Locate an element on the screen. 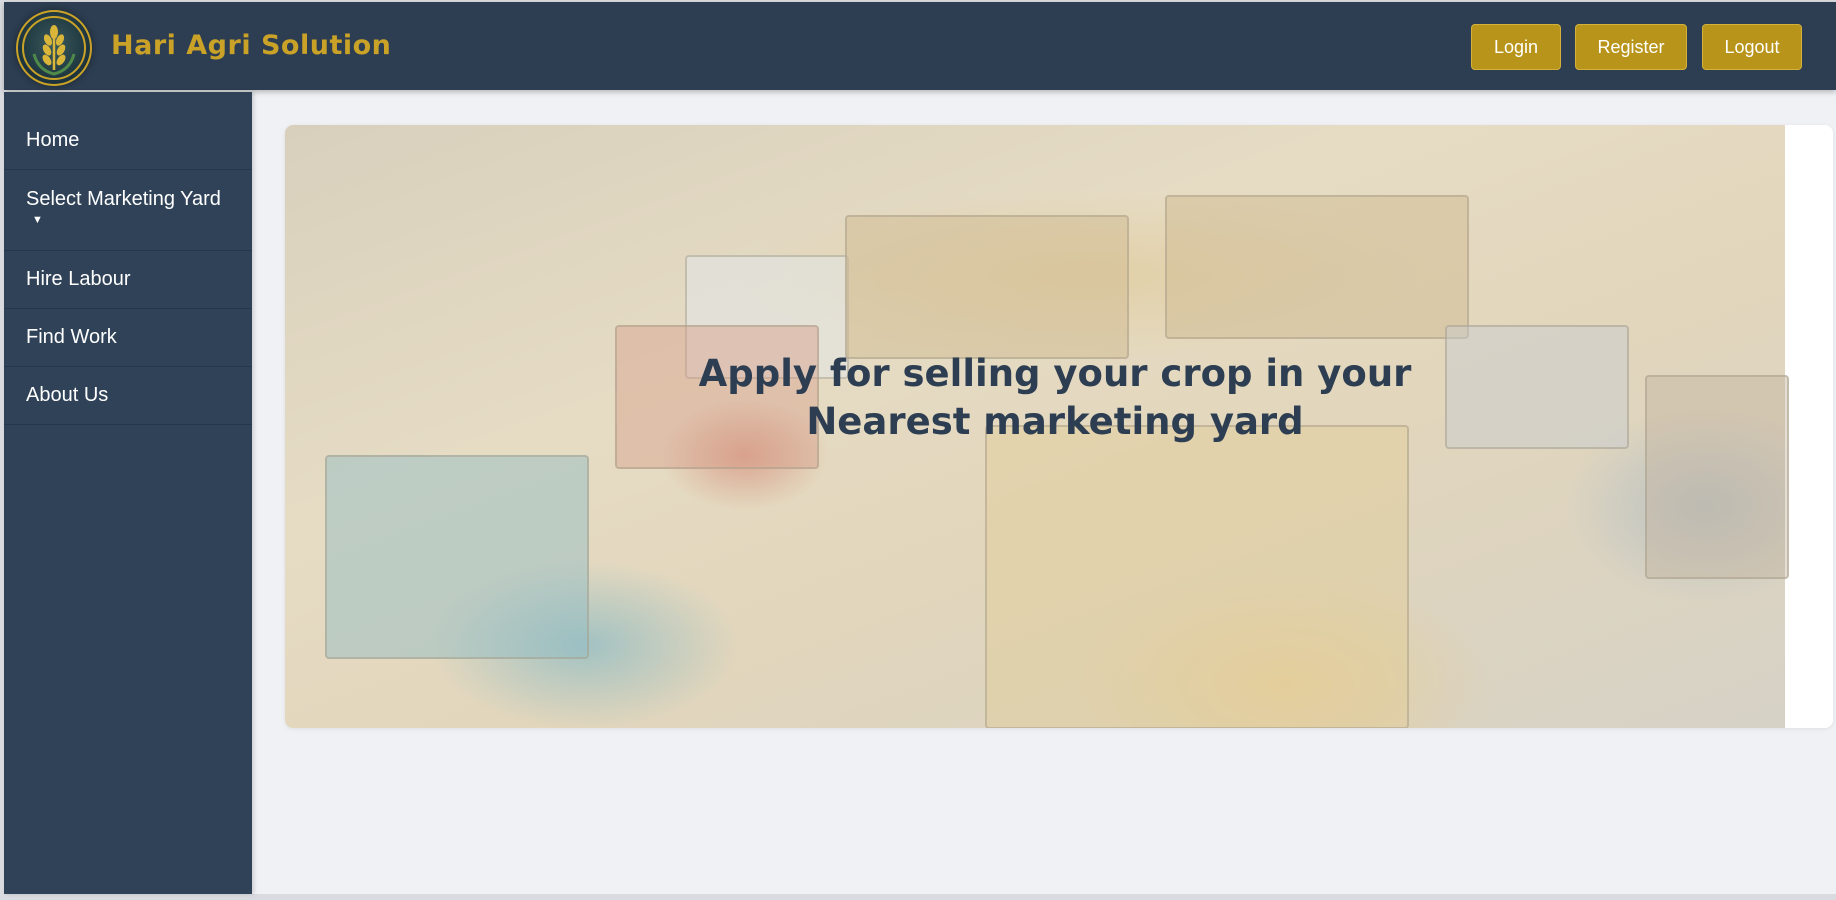  sidebar-item-label: Home is located at coordinates (53, 140).